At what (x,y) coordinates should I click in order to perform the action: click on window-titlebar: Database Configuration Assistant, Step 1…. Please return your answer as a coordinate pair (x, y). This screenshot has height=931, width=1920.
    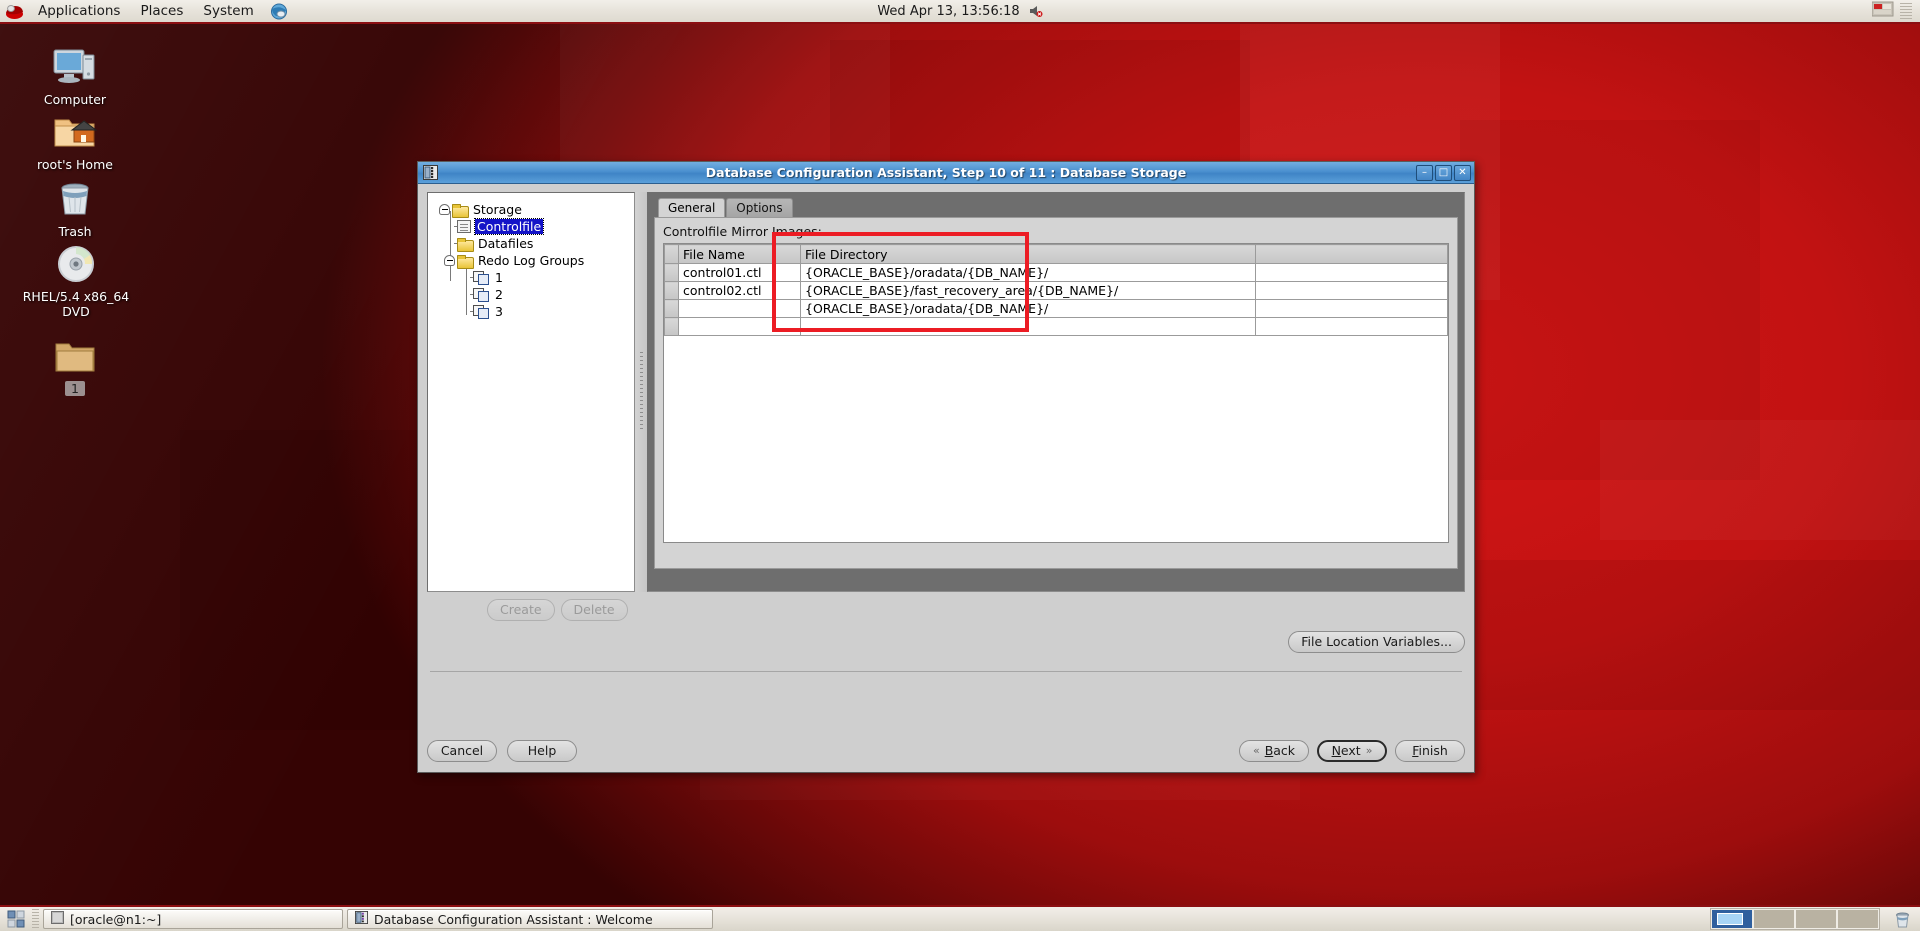
    Looking at the image, I should click on (946, 173).